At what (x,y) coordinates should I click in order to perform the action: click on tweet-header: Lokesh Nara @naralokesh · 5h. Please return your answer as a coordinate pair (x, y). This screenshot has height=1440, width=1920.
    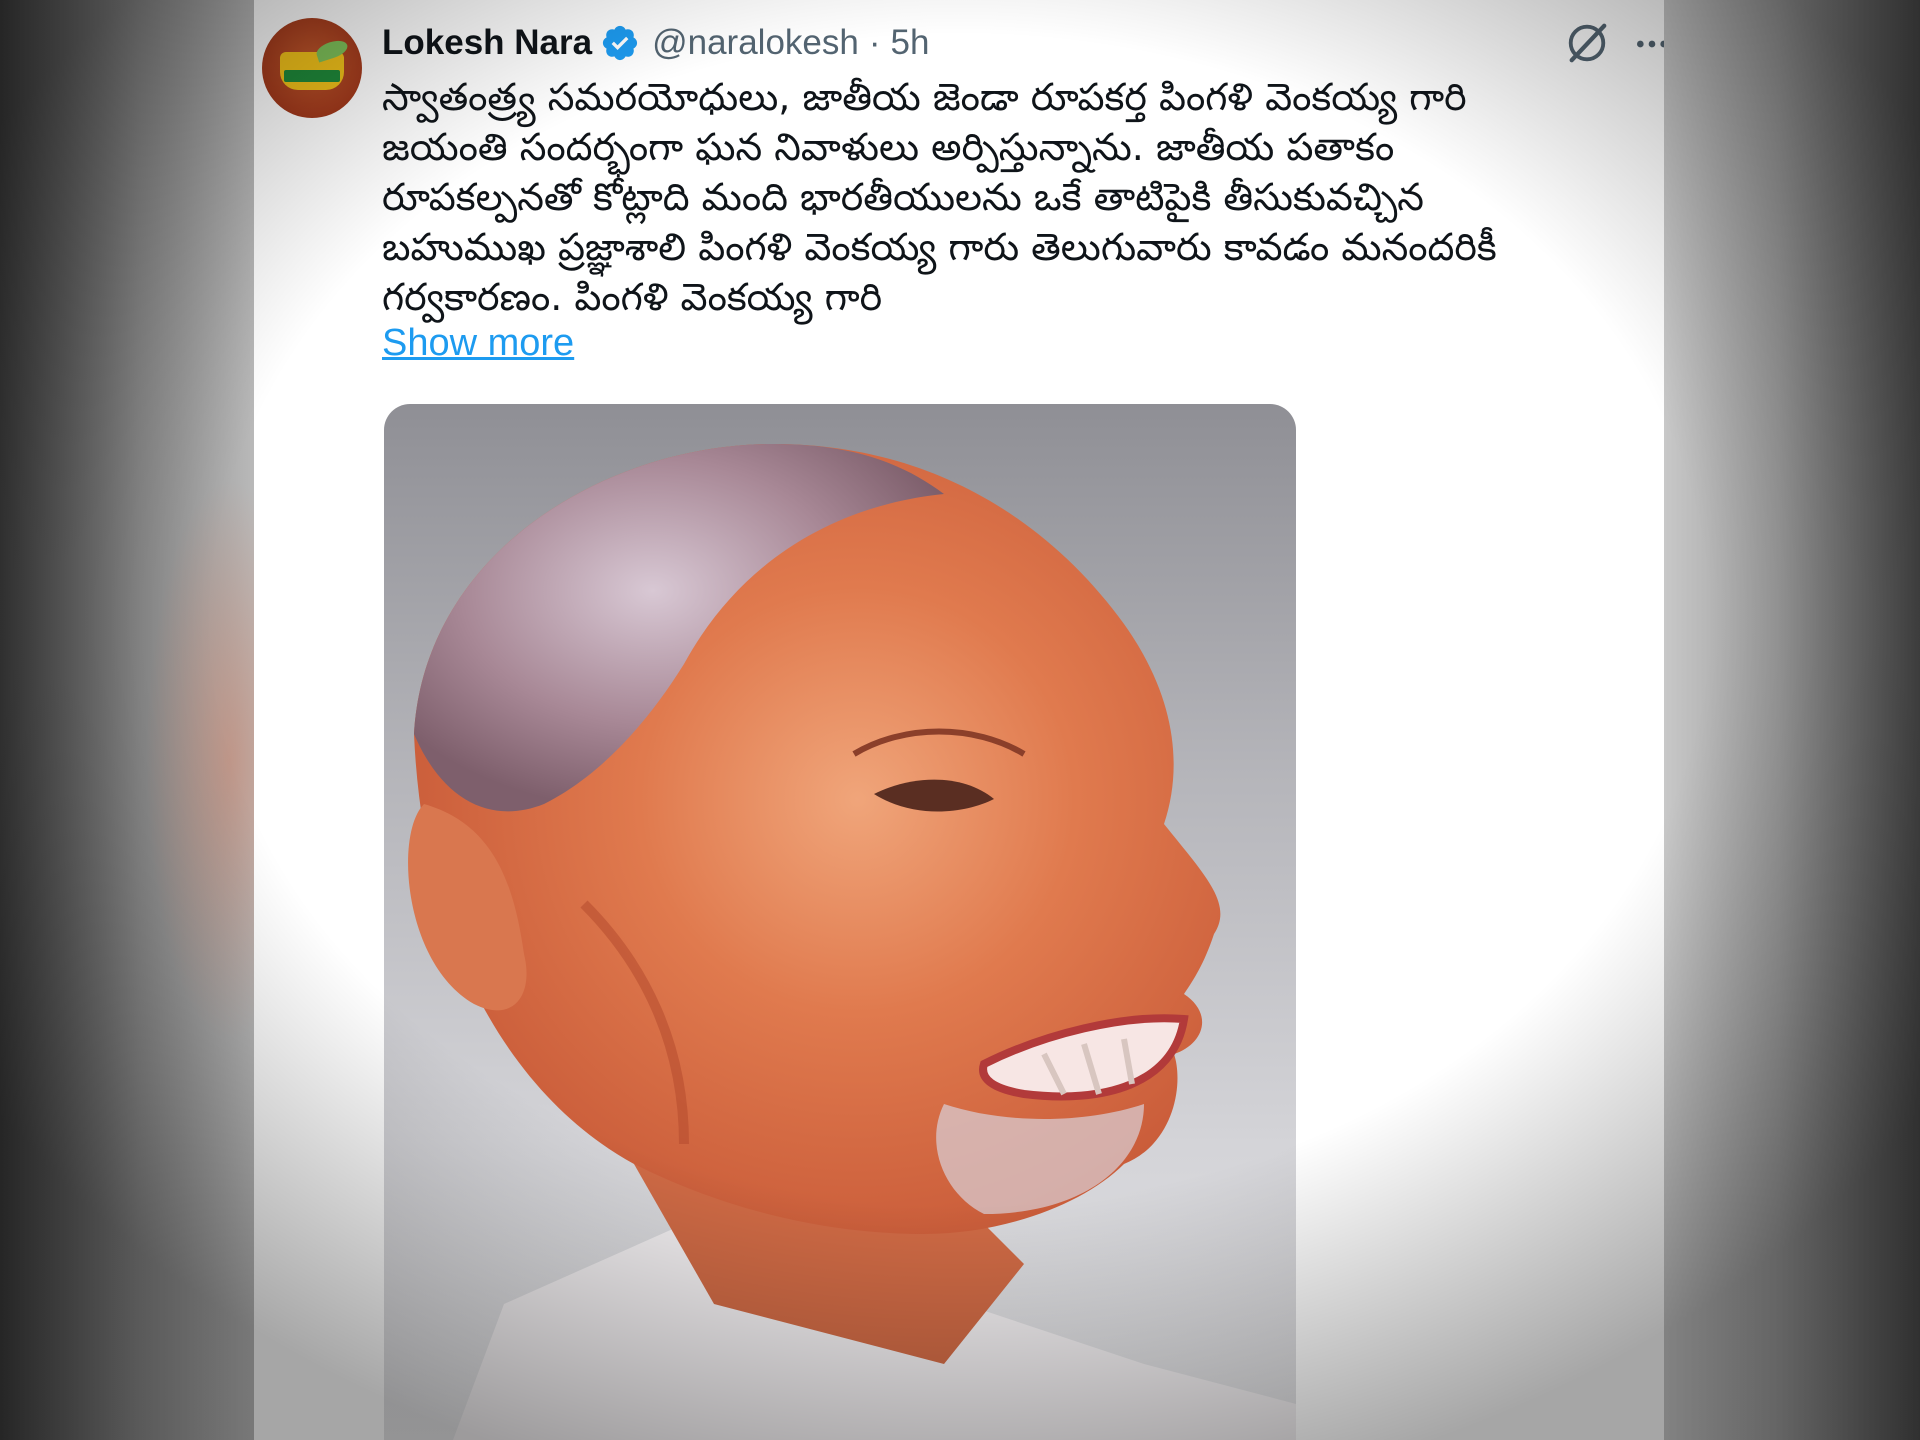
    Looking at the image, I should click on (655, 43).